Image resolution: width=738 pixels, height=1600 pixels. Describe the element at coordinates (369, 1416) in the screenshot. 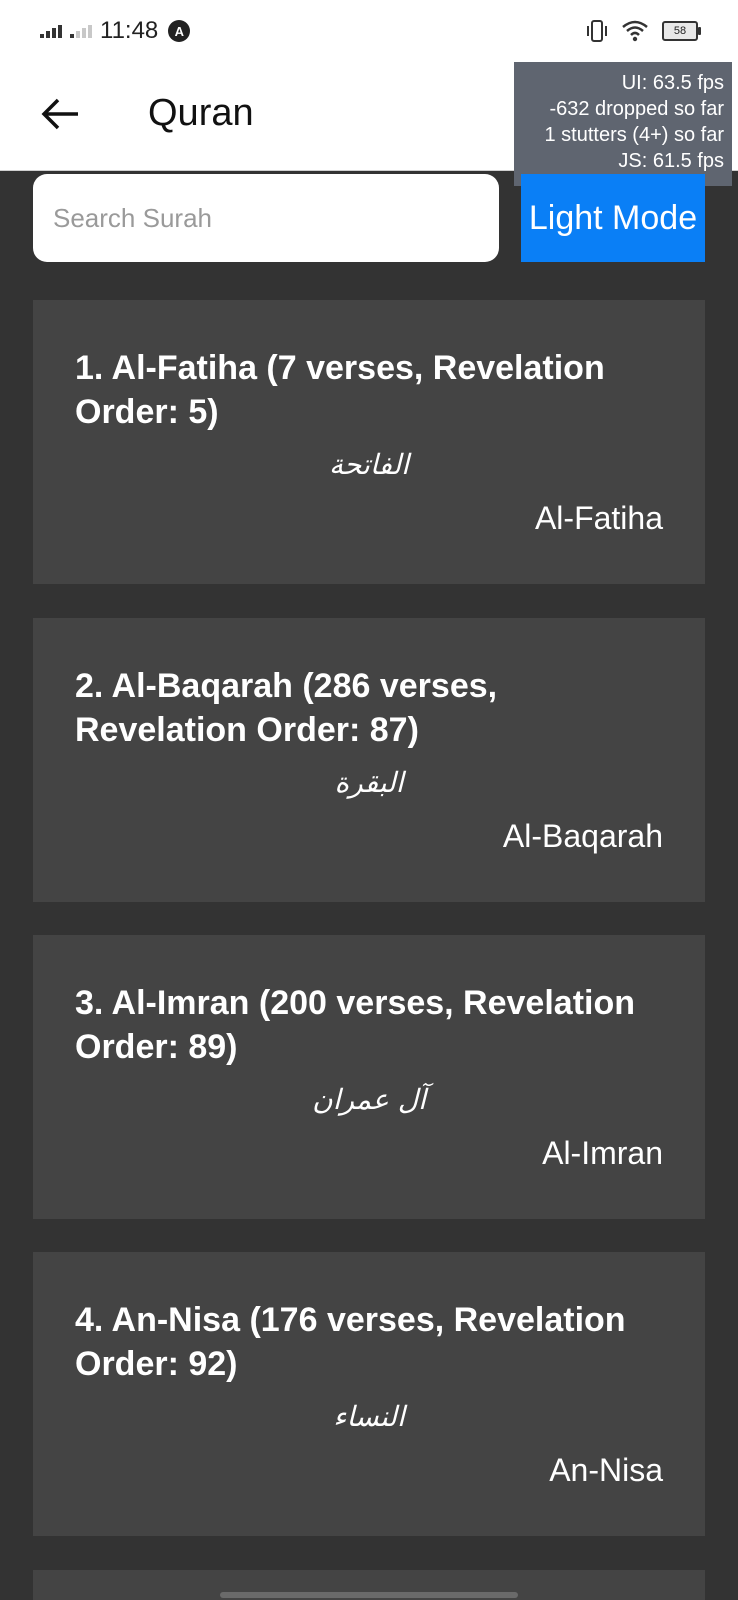

I see `surah-arabic-name: النساء` at that location.